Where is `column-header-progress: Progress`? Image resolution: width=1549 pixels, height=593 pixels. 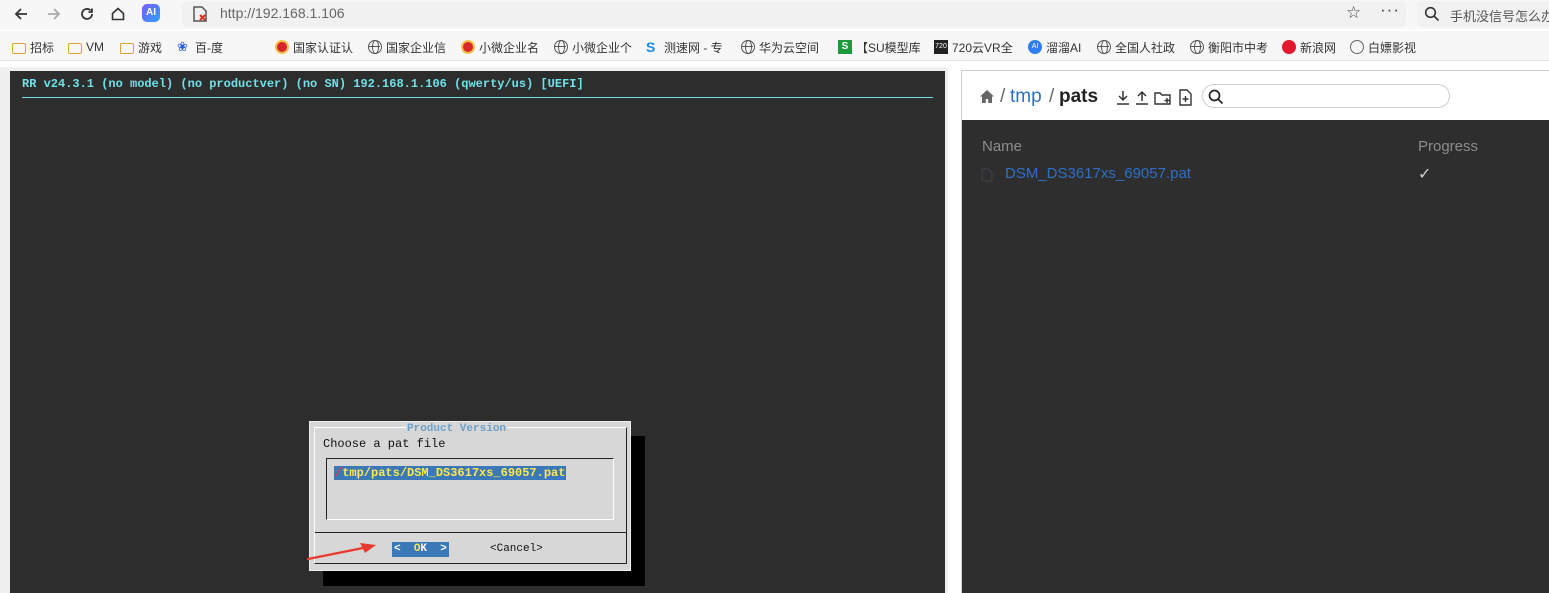
column-header-progress: Progress is located at coordinates (1448, 146).